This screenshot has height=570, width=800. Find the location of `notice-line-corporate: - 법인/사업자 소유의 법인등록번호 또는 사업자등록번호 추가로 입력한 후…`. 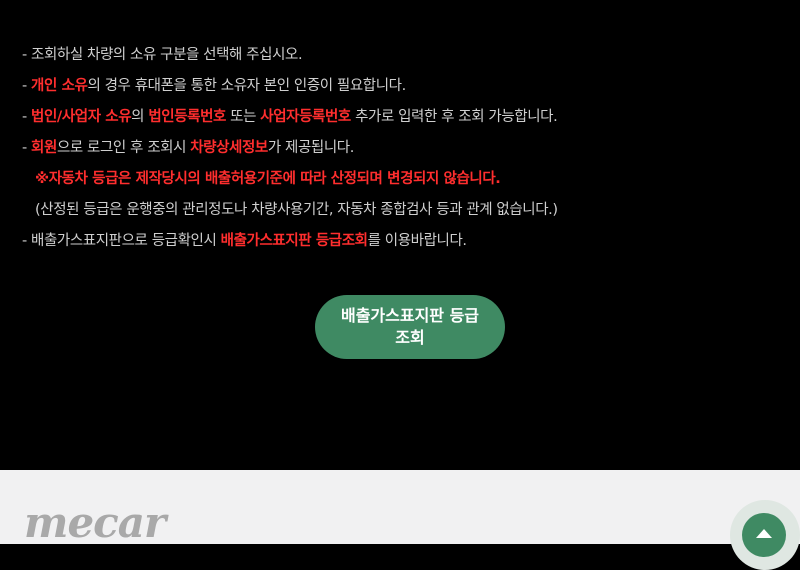

notice-line-corporate: - 법인/사업자 소유의 법인등록번호 또는 사업자등록번호 추가로 입력한 후… is located at coordinates (407, 117).